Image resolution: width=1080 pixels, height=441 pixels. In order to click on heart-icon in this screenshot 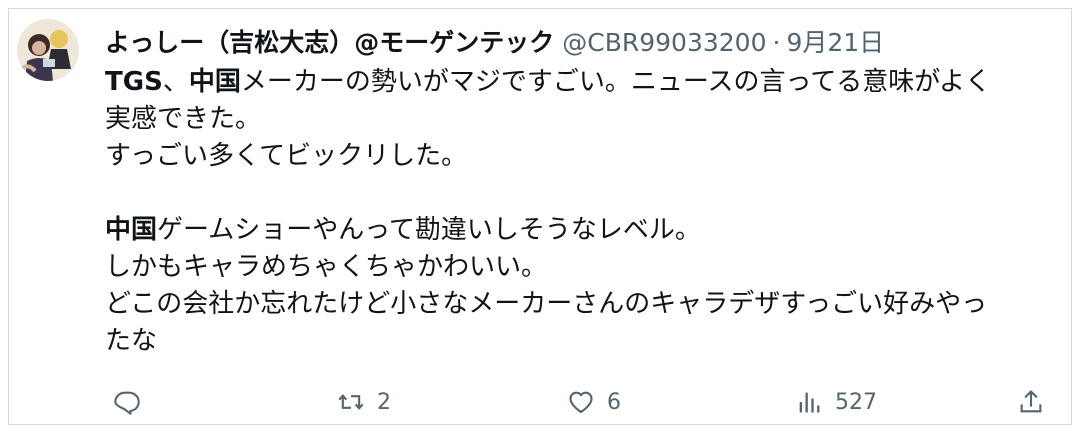, I will do `click(581, 402)`.